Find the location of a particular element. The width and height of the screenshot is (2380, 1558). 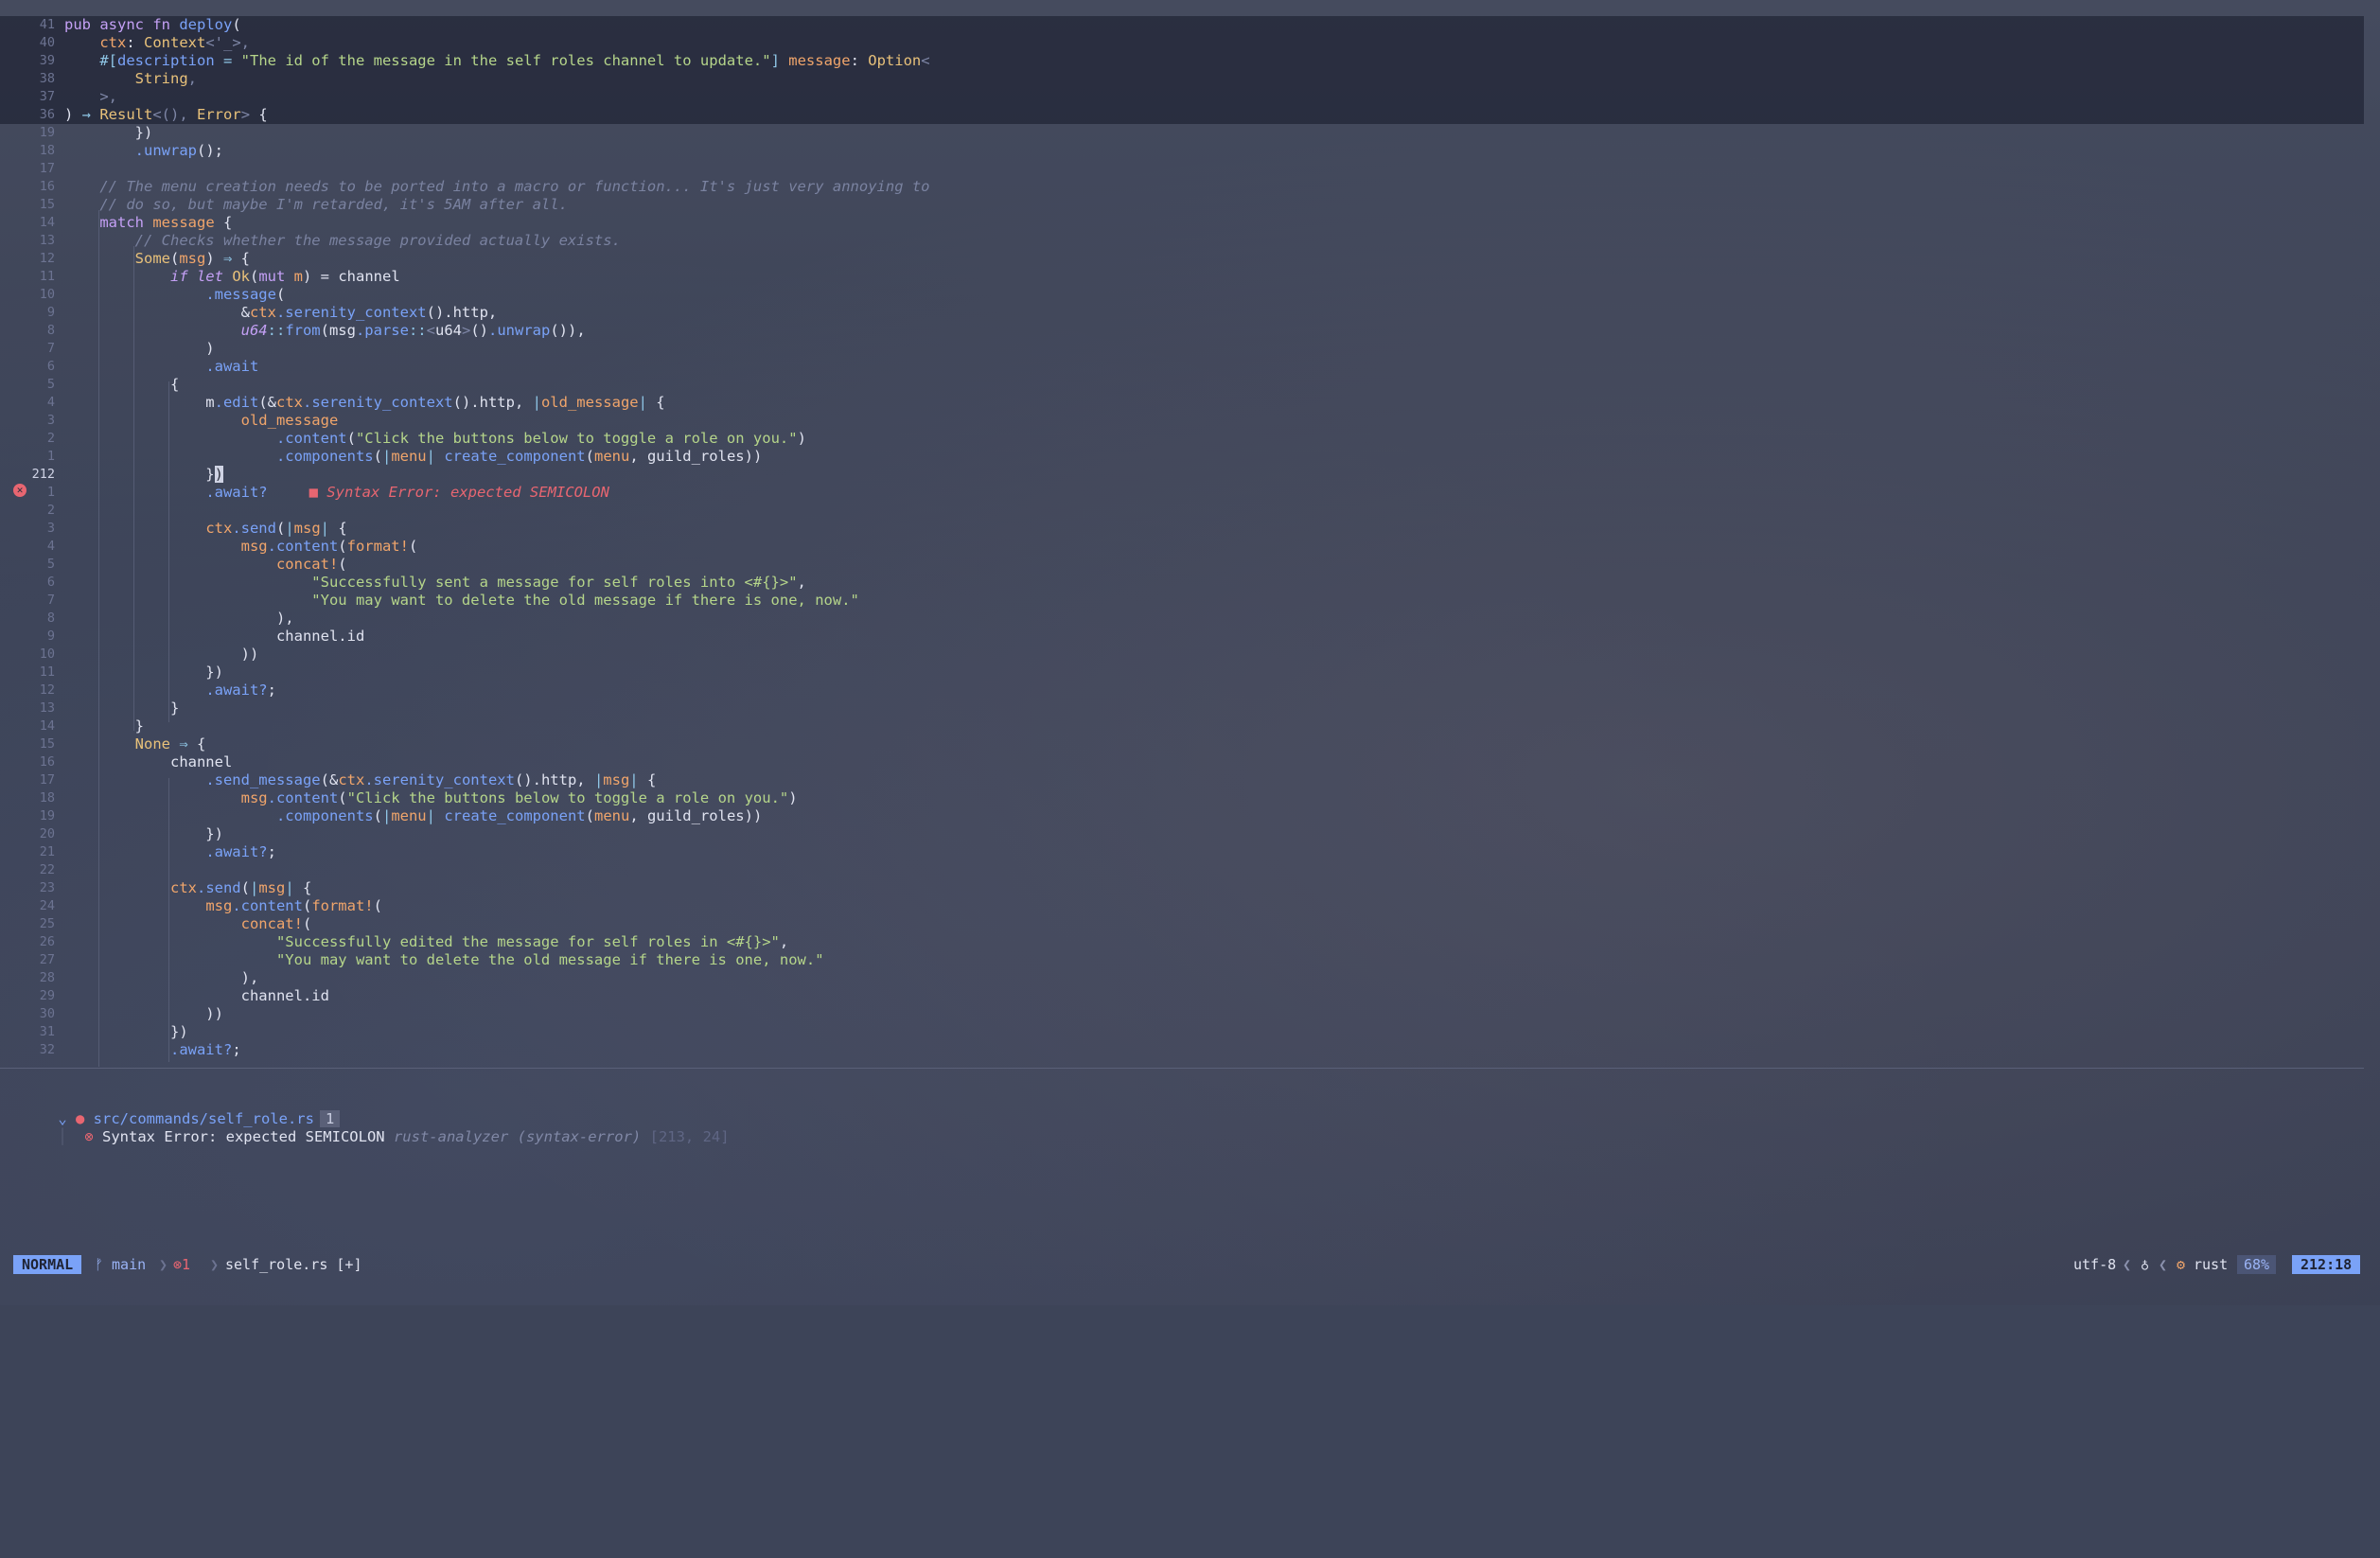

code-line: 11 if let Ok(mut m) = channel is located at coordinates (1183, 277).